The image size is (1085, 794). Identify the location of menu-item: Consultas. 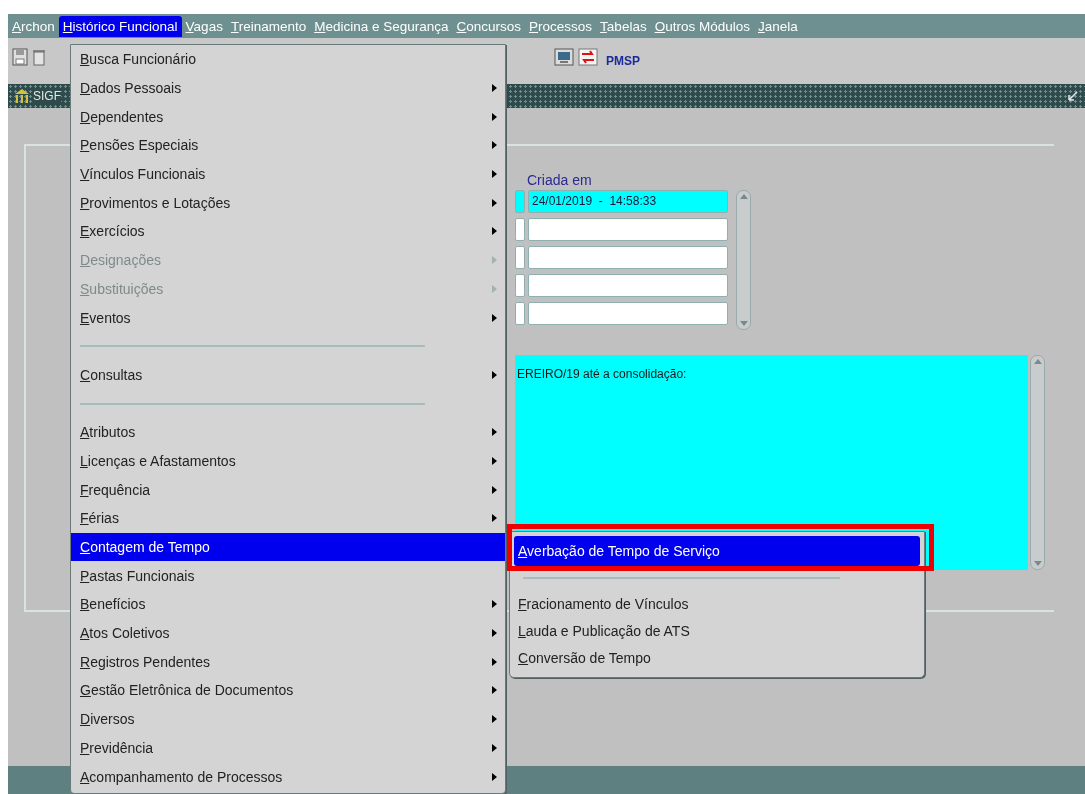
(288, 375).